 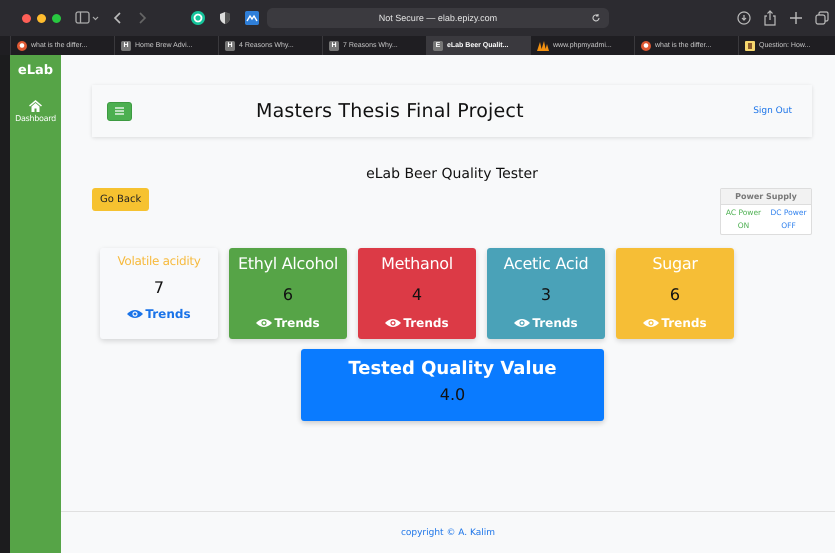 I want to click on maximize-icon, so click(x=56, y=18).